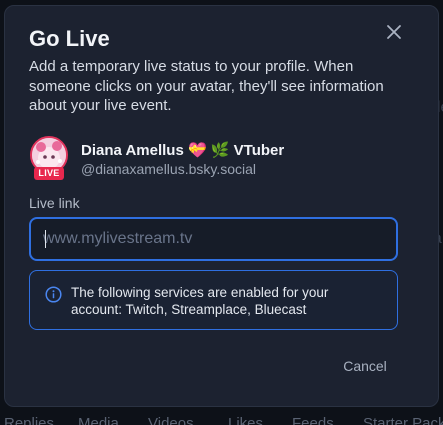  Describe the element at coordinates (313, 420) in the screenshot. I see `background-tab: Feeds` at that location.